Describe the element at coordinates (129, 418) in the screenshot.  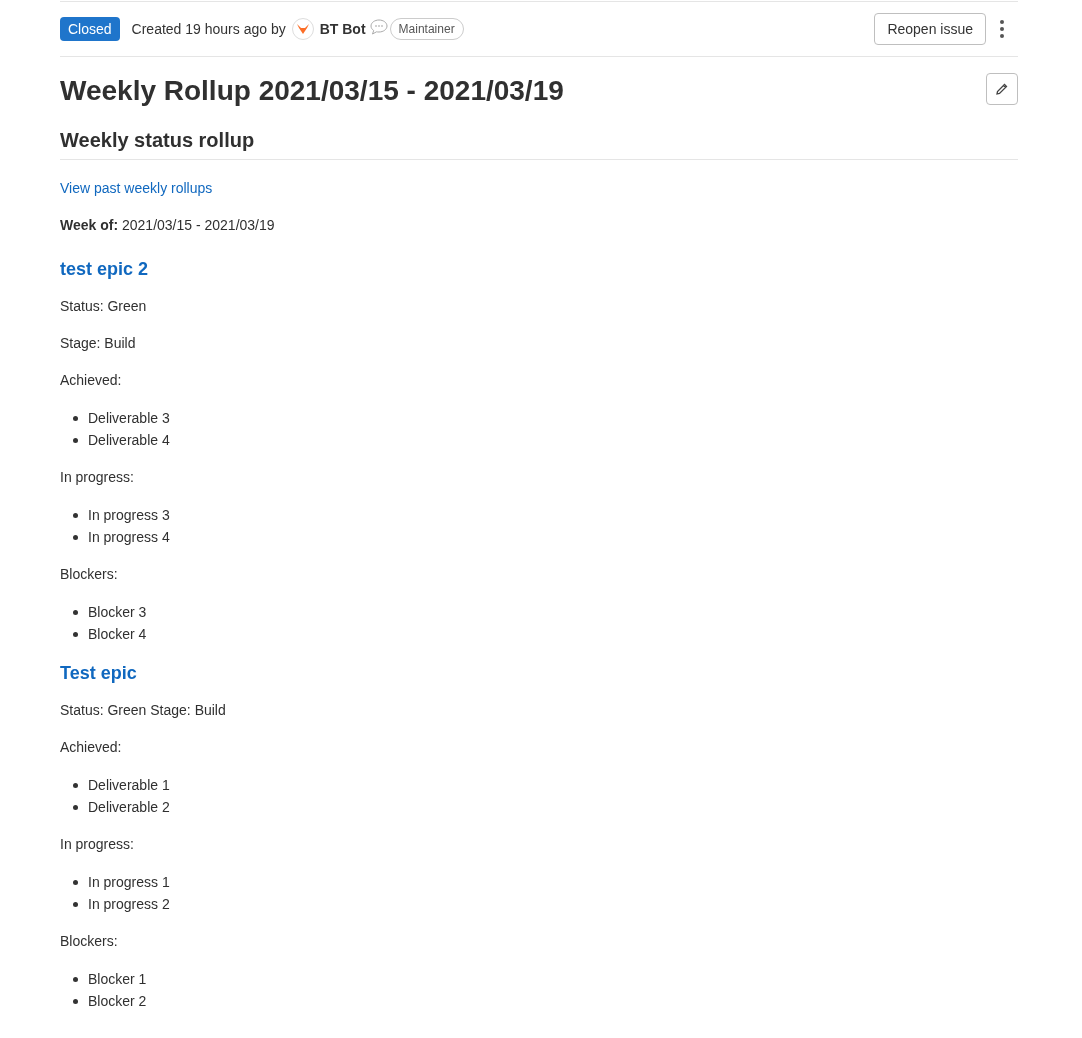
I see `list-item: Deliverable 3` at that location.